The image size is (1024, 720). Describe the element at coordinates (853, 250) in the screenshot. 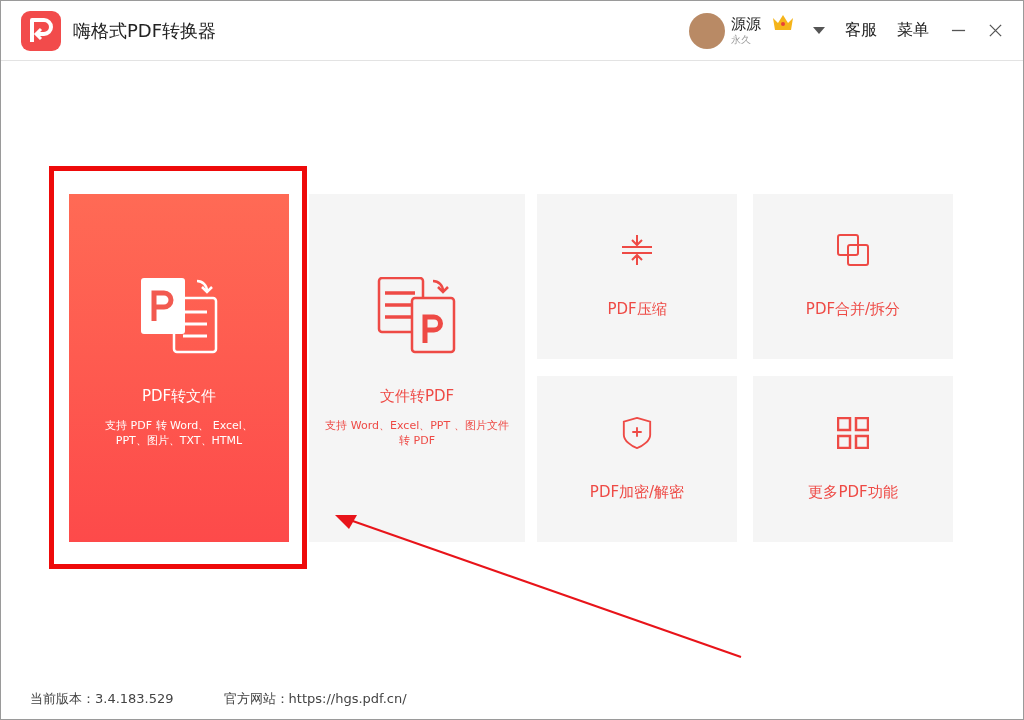

I see `overlapping-squares-icon` at that location.